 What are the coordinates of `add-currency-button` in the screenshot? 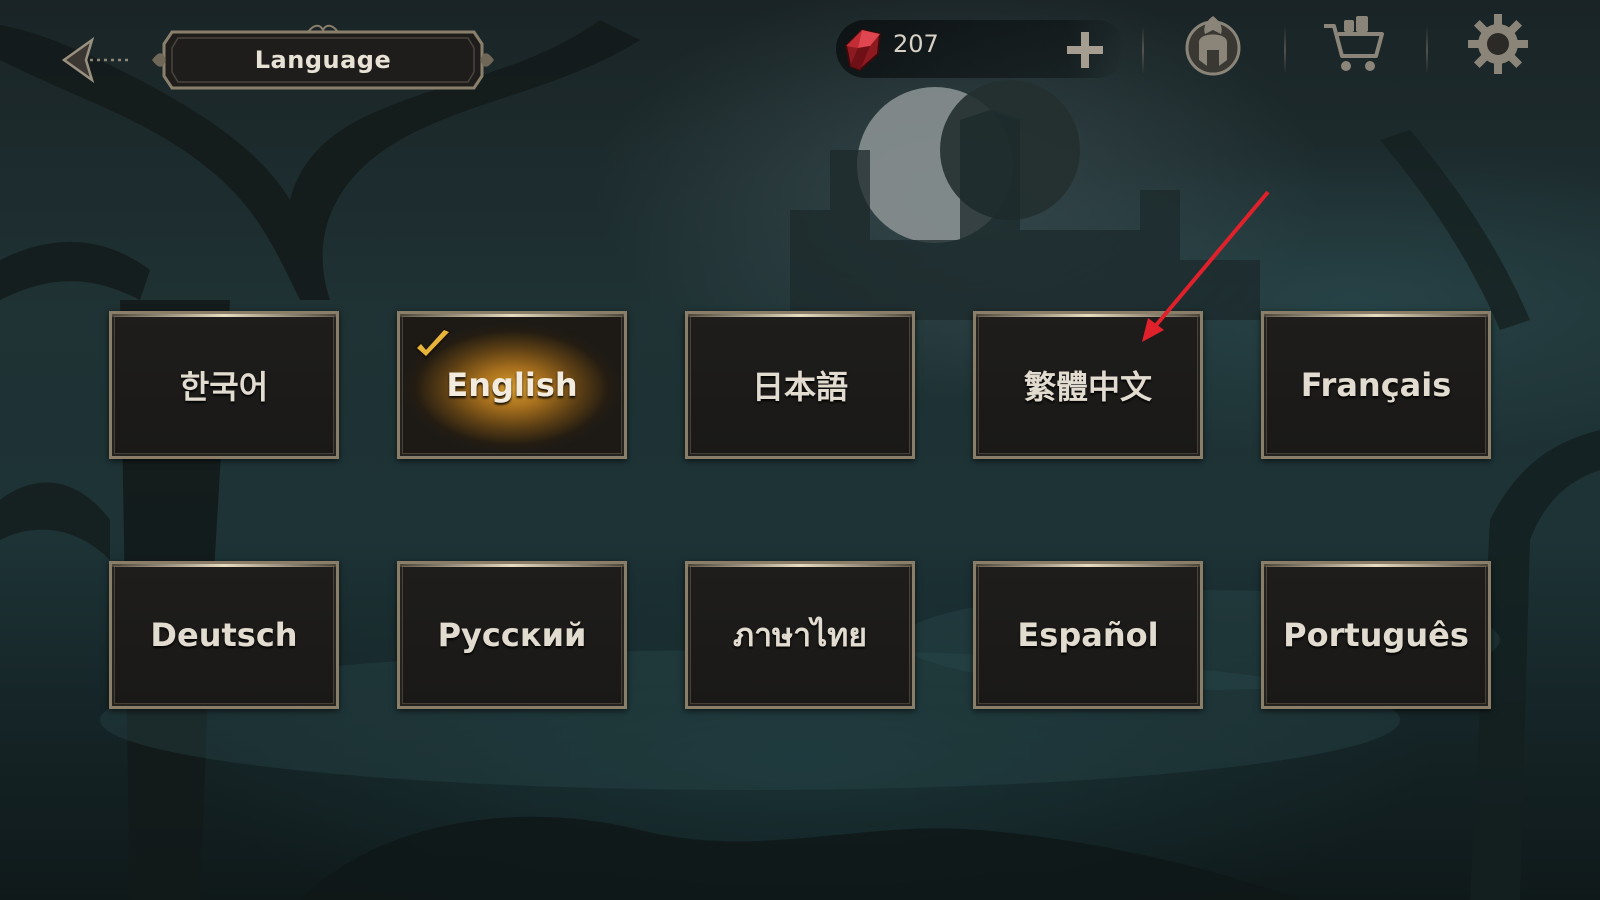 It's located at (1085, 50).